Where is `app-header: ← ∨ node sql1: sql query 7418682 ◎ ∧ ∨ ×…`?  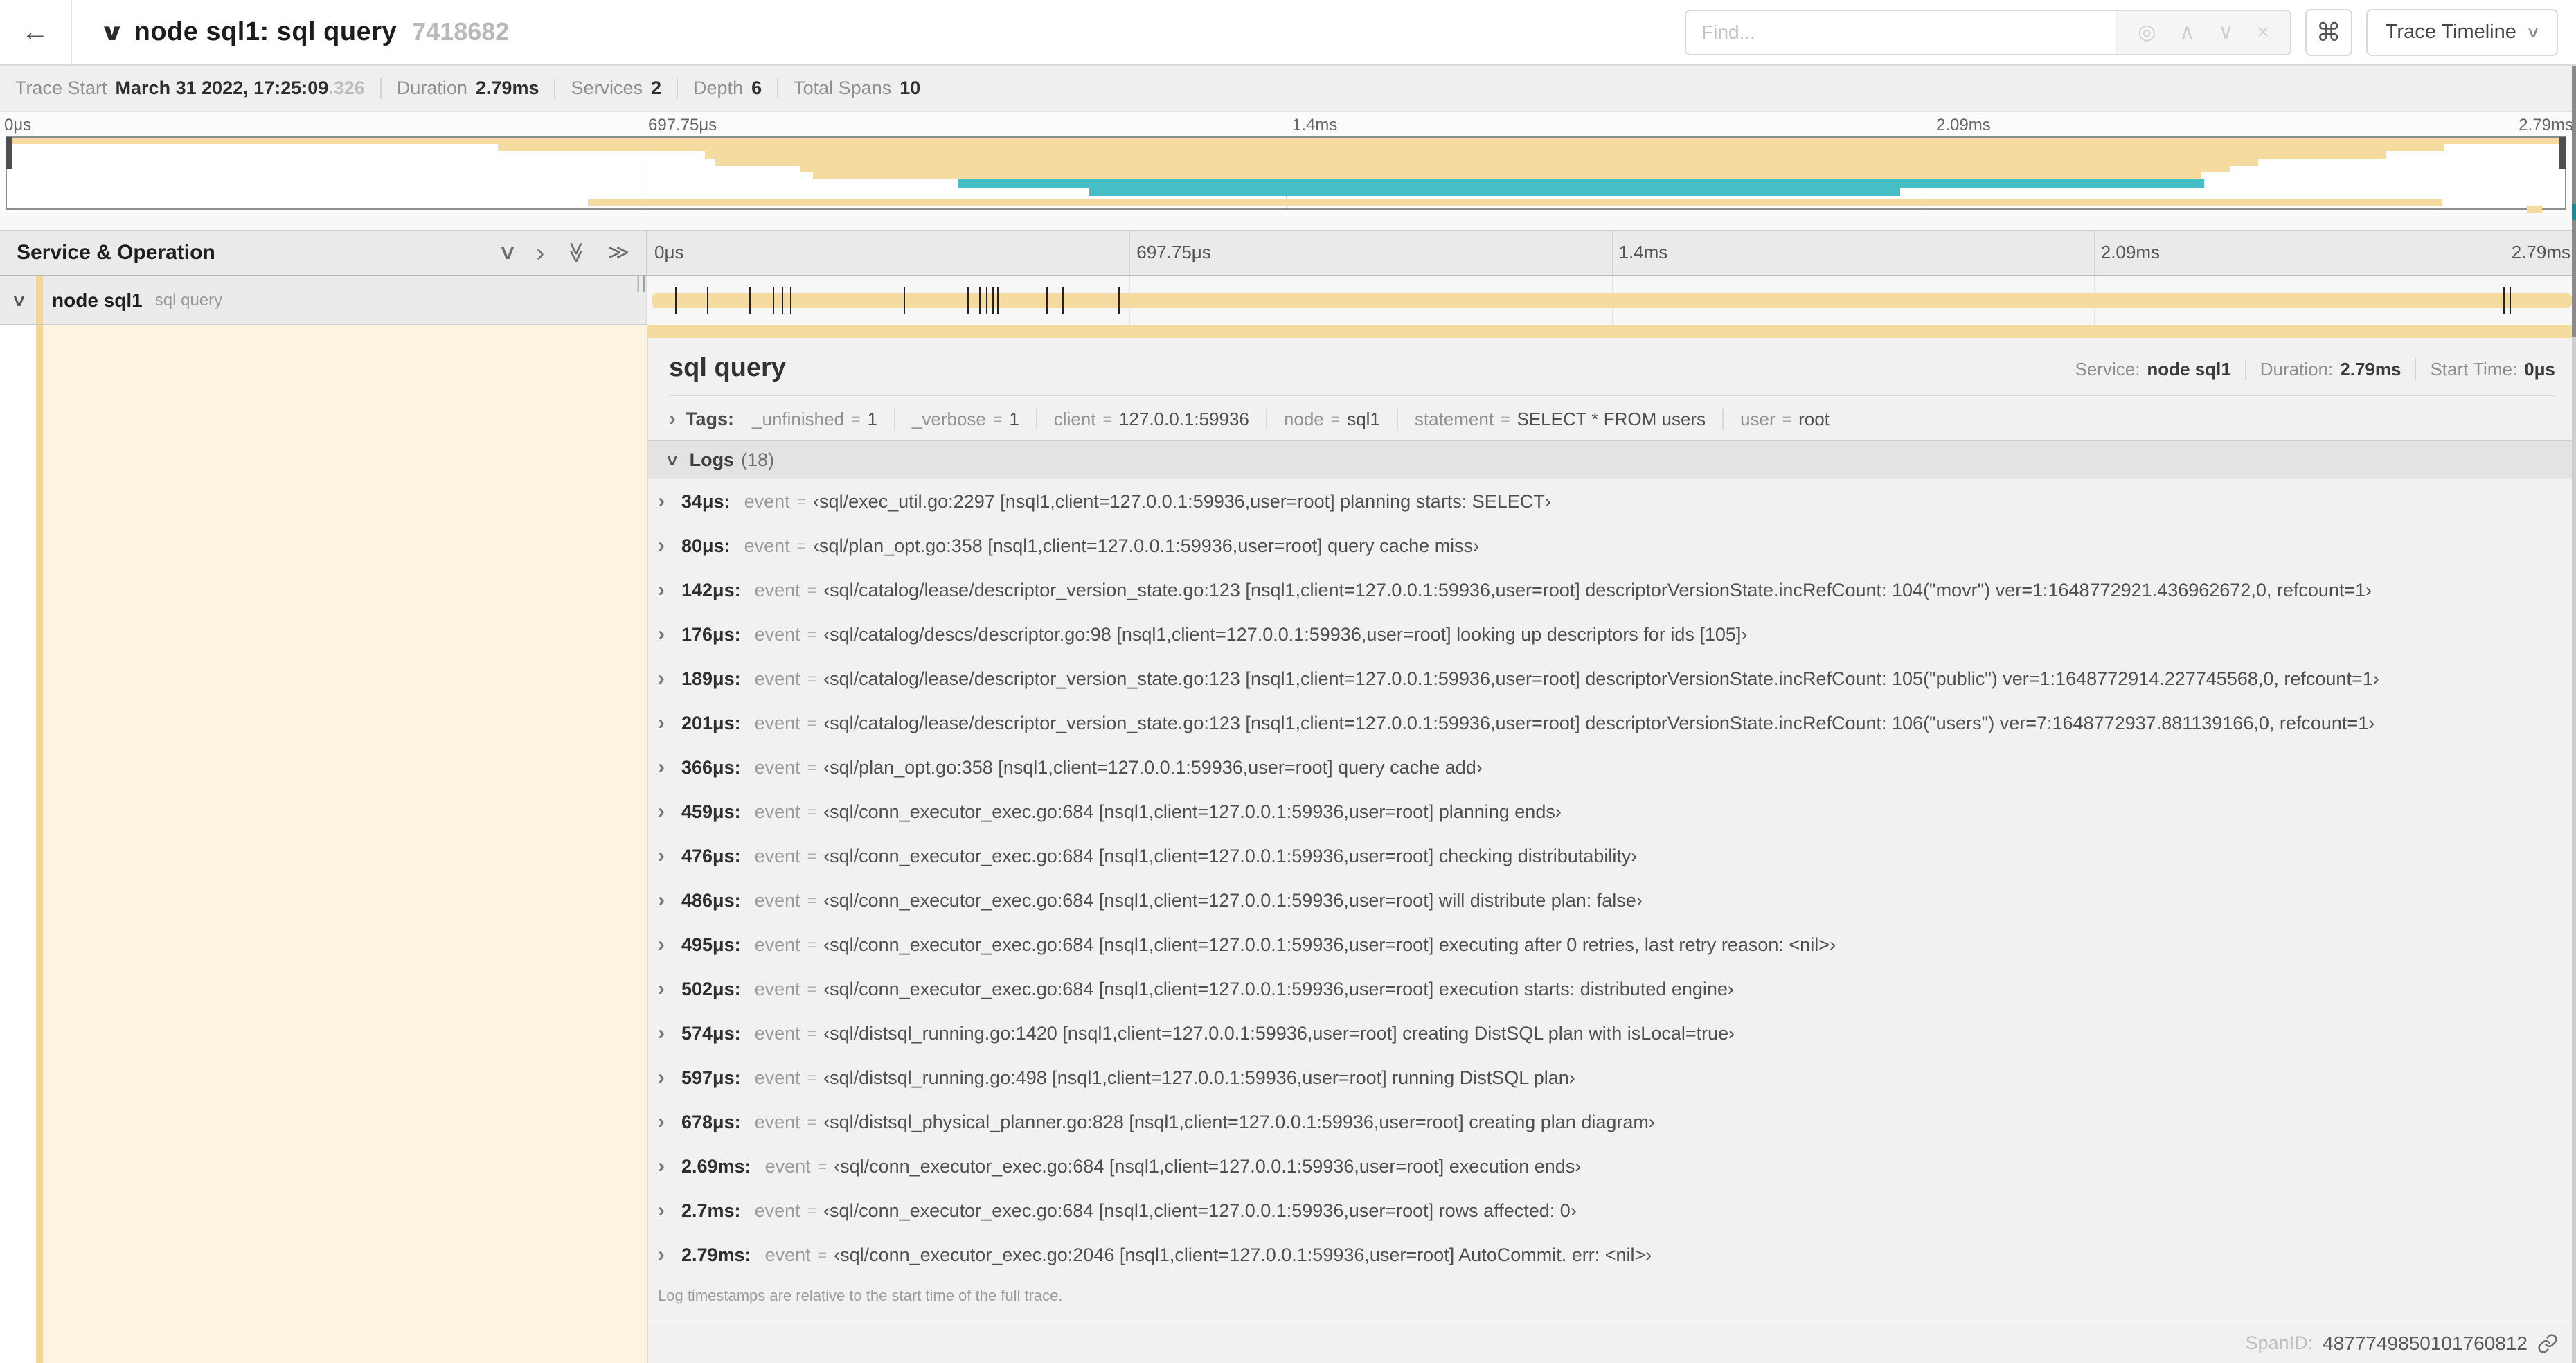
app-header: ← ∨ node sql1: sql query 7418682 ◎ ∧ ∨ ×… is located at coordinates (1288, 33).